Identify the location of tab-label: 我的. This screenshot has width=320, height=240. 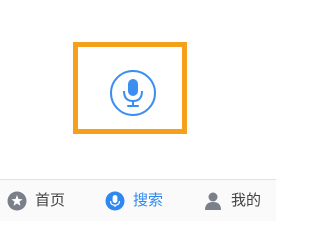
(246, 200).